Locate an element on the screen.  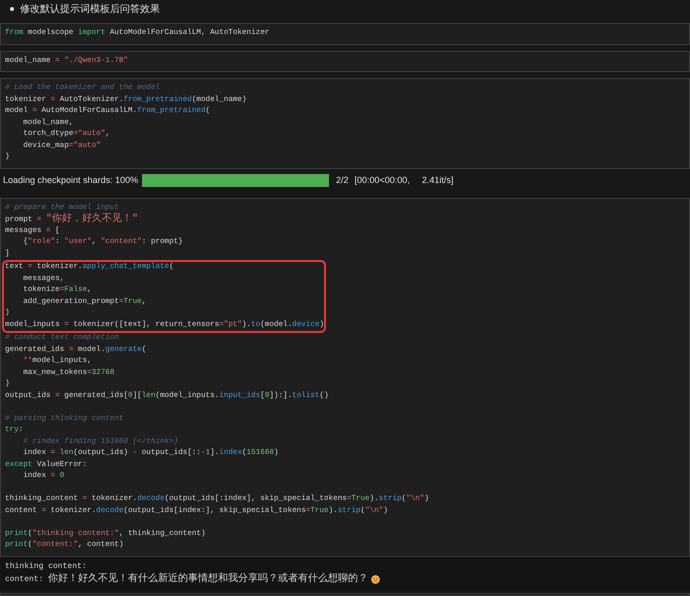
smiley-icon is located at coordinates (375, 579).